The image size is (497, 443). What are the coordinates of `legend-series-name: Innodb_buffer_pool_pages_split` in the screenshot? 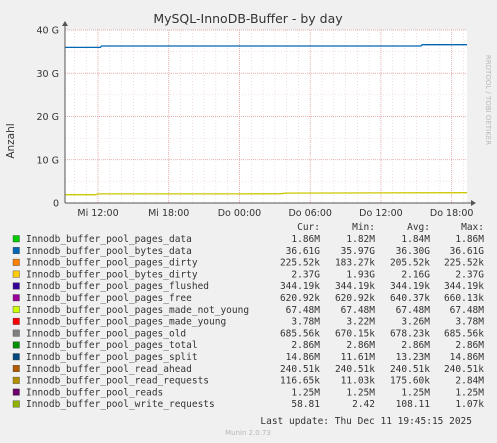 It's located at (112, 357).